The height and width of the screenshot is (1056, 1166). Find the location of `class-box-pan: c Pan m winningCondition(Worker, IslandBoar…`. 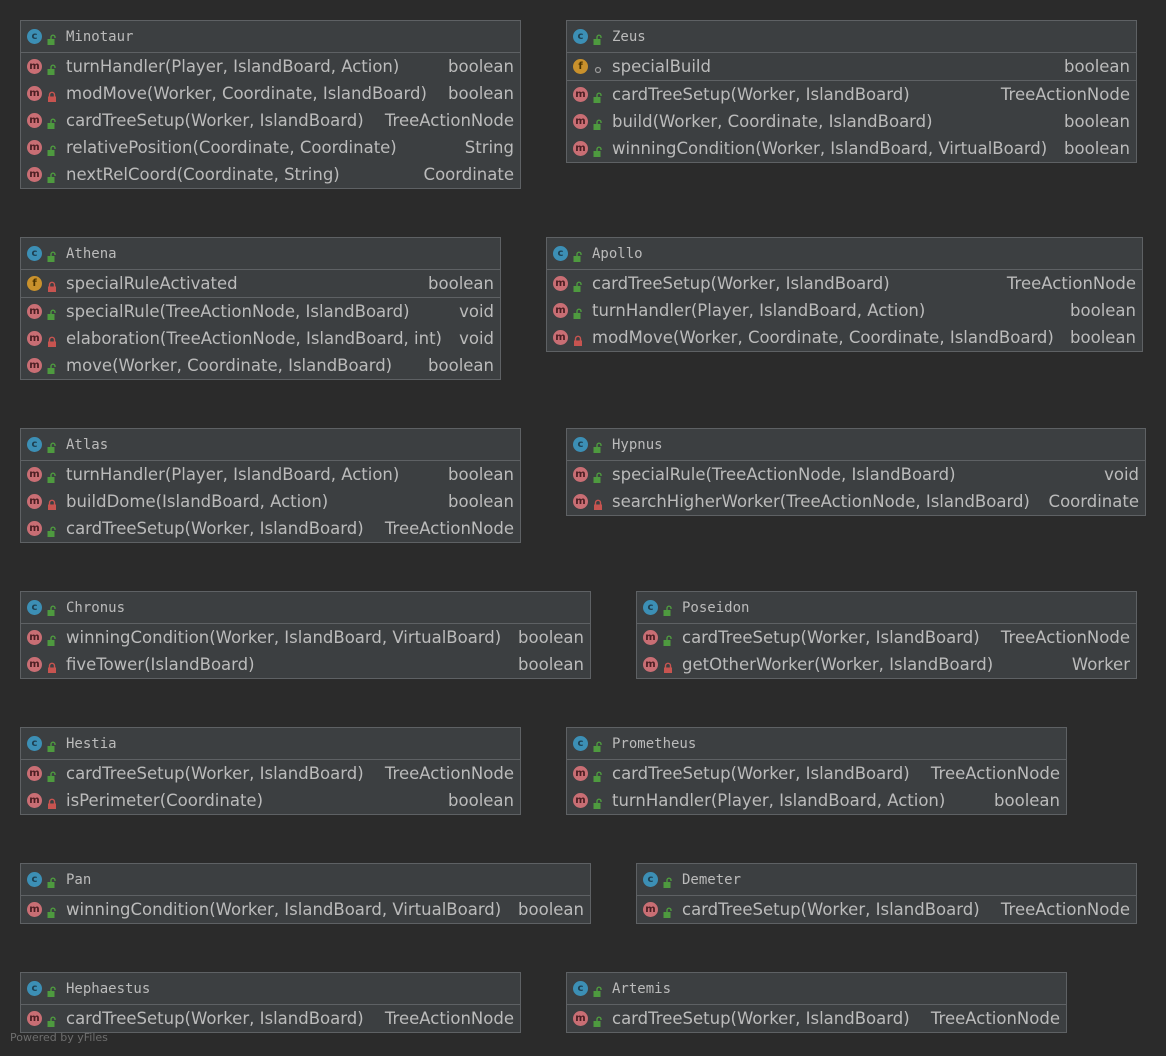

class-box-pan: c Pan m winningCondition(Worker, IslandBoar… is located at coordinates (305, 893).